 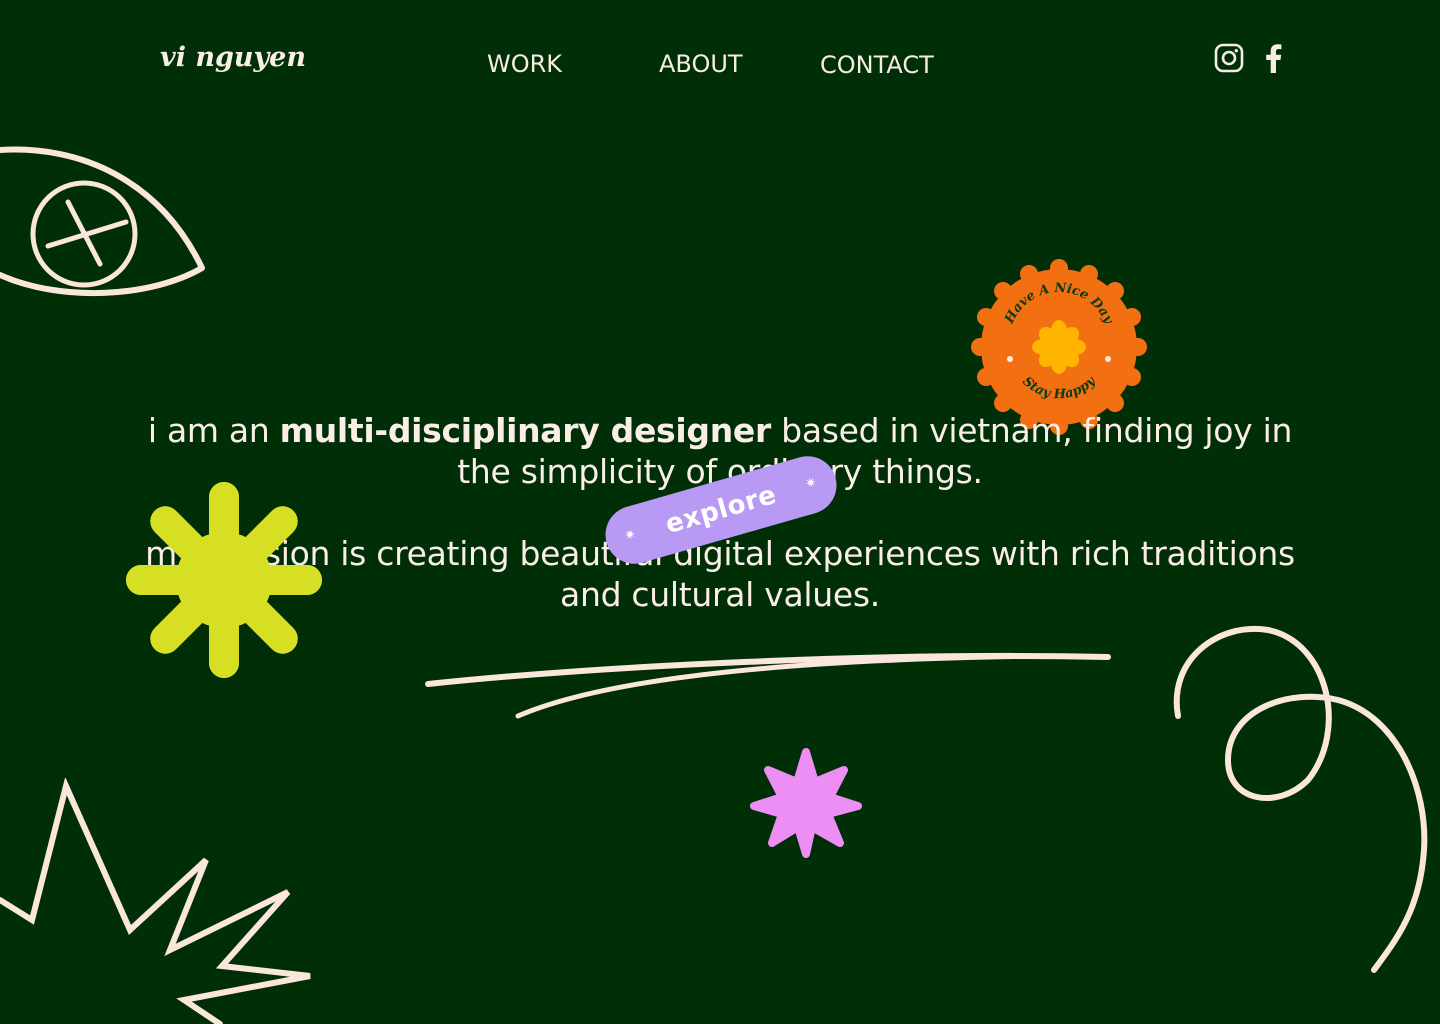 I want to click on eye-decoration, so click(x=102, y=221).